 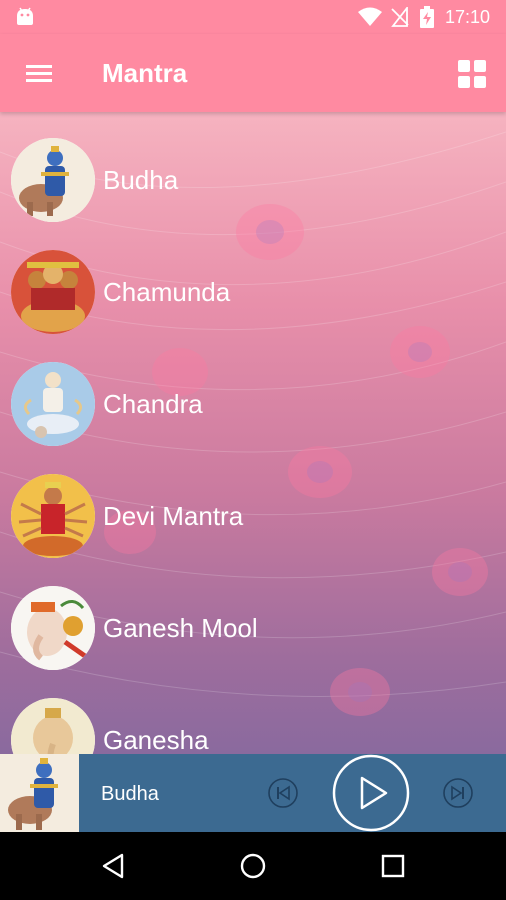 I want to click on devi-deity-image, so click(x=53, y=516).